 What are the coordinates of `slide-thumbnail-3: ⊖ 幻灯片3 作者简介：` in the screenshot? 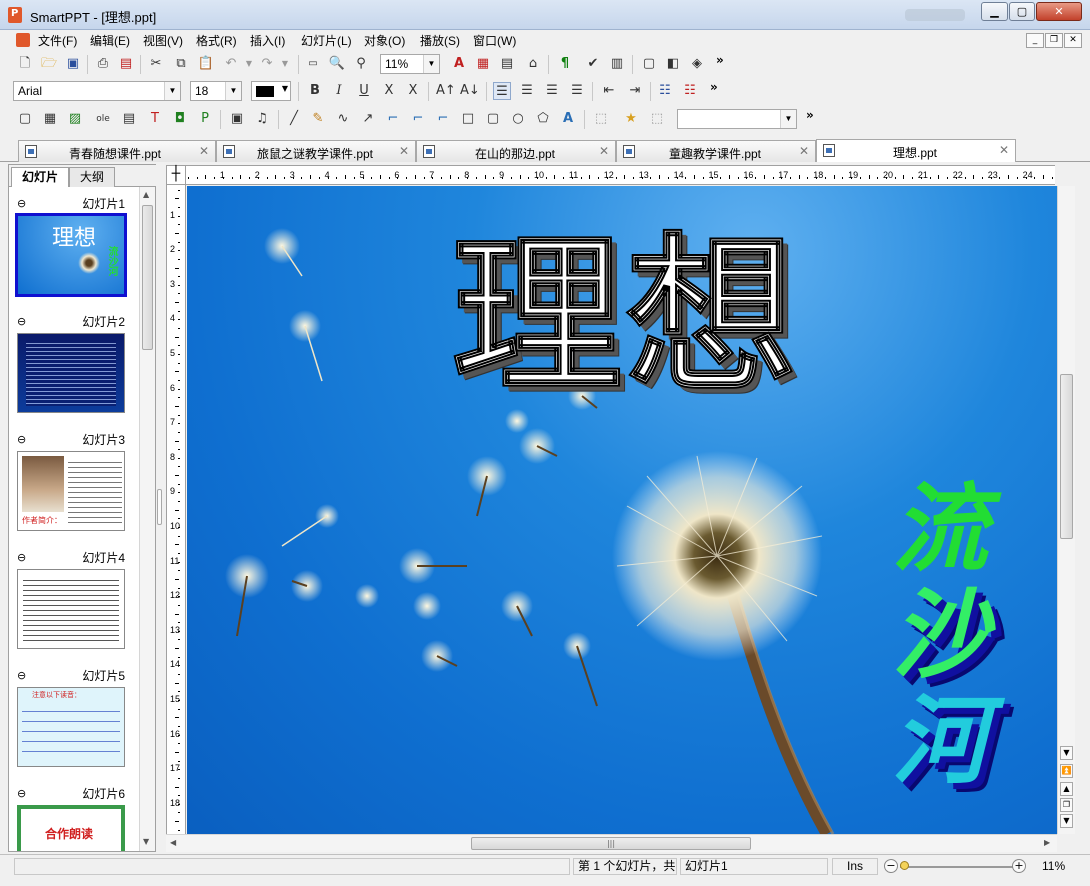 It's located at (74, 487).